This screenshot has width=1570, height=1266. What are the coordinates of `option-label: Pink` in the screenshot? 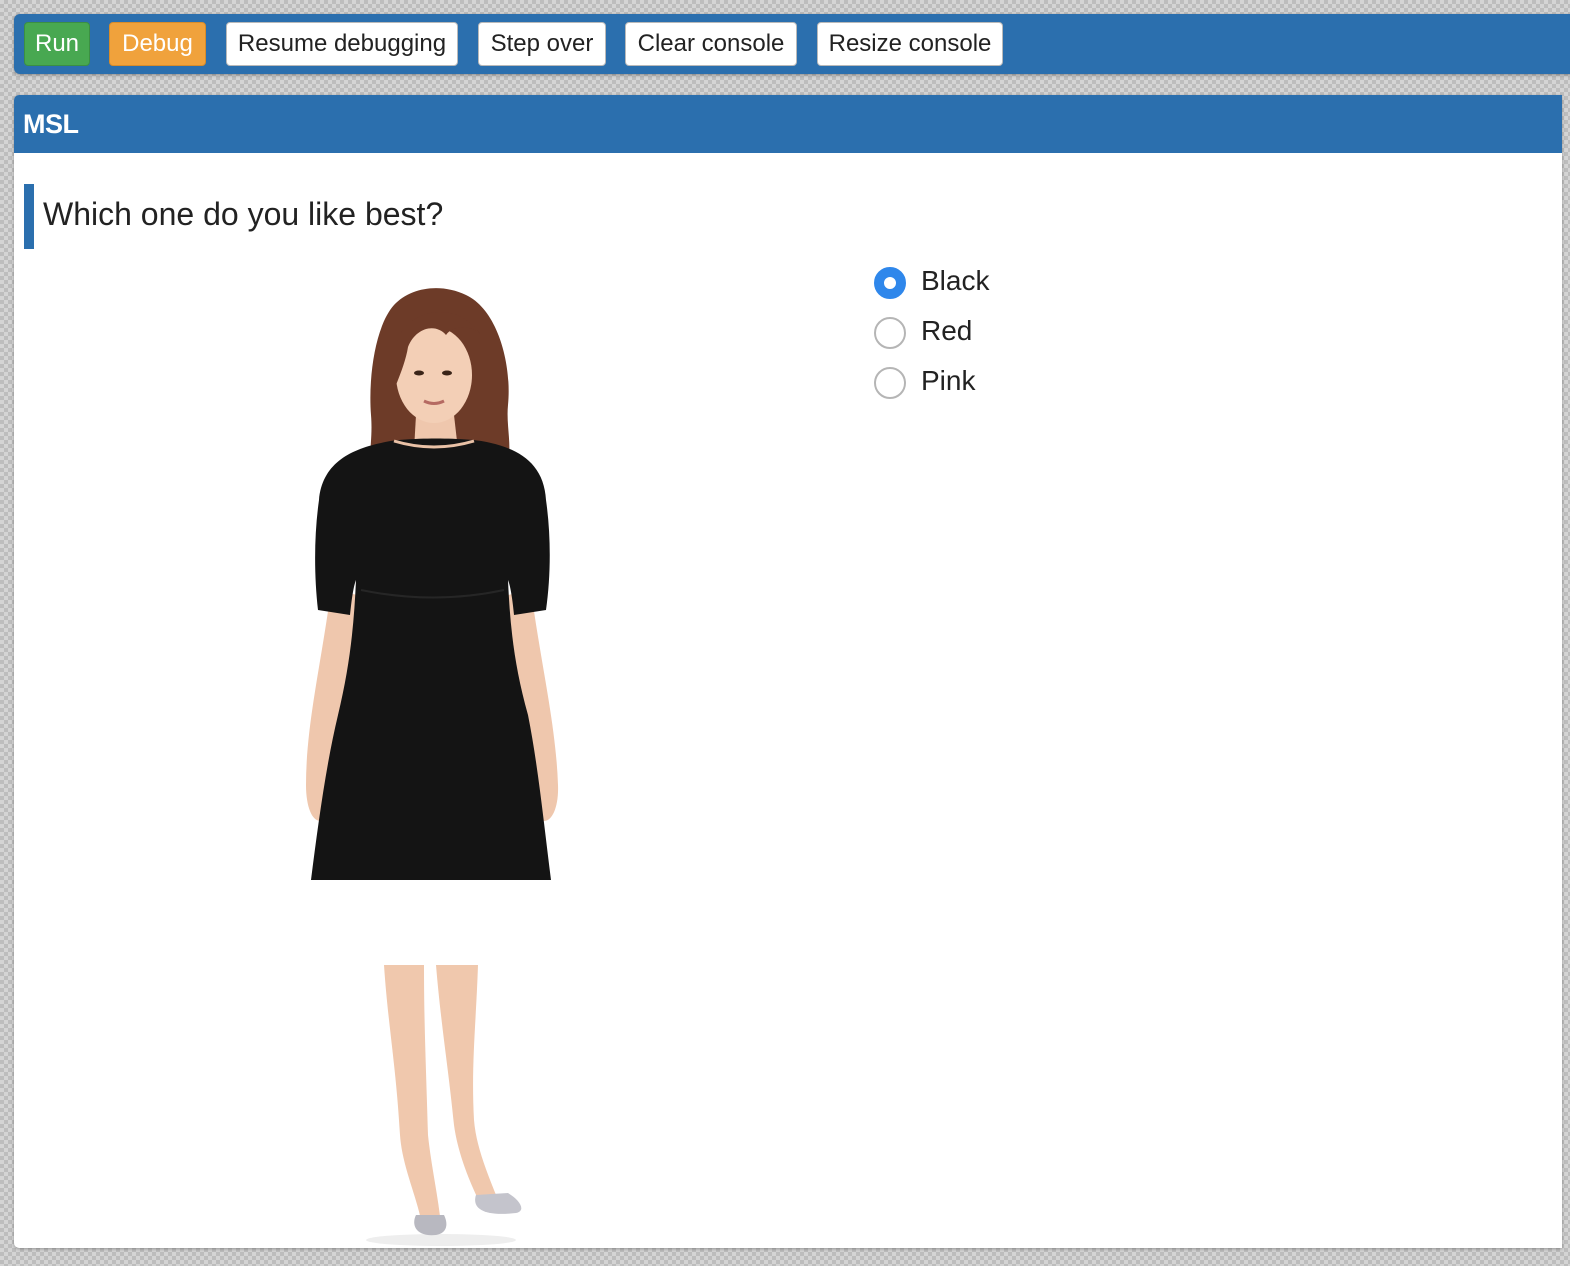 It's located at (948, 380).